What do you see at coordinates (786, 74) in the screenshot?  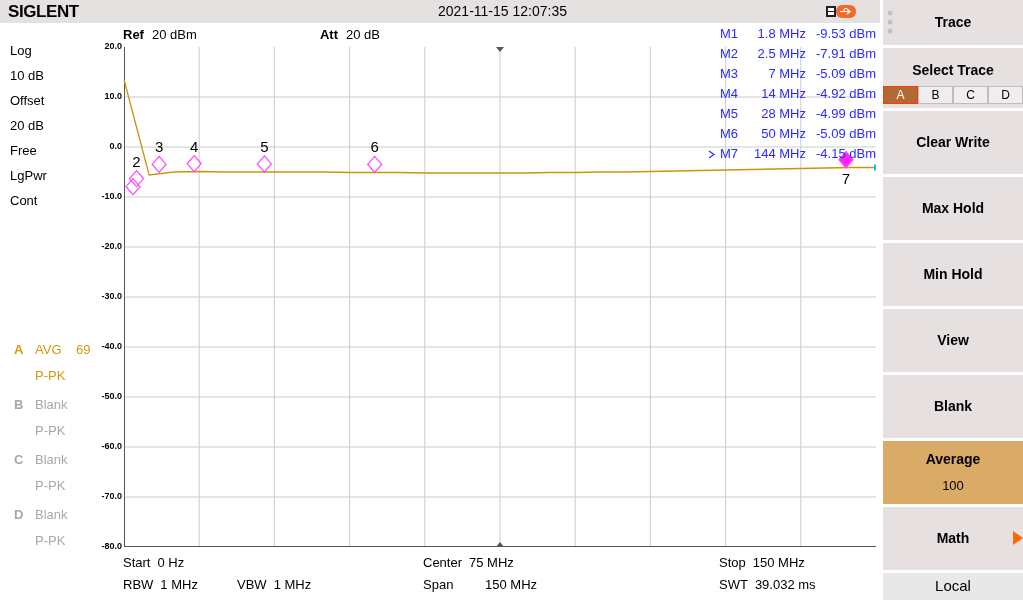 I see `marker-frequency: 7 MHz` at bounding box center [786, 74].